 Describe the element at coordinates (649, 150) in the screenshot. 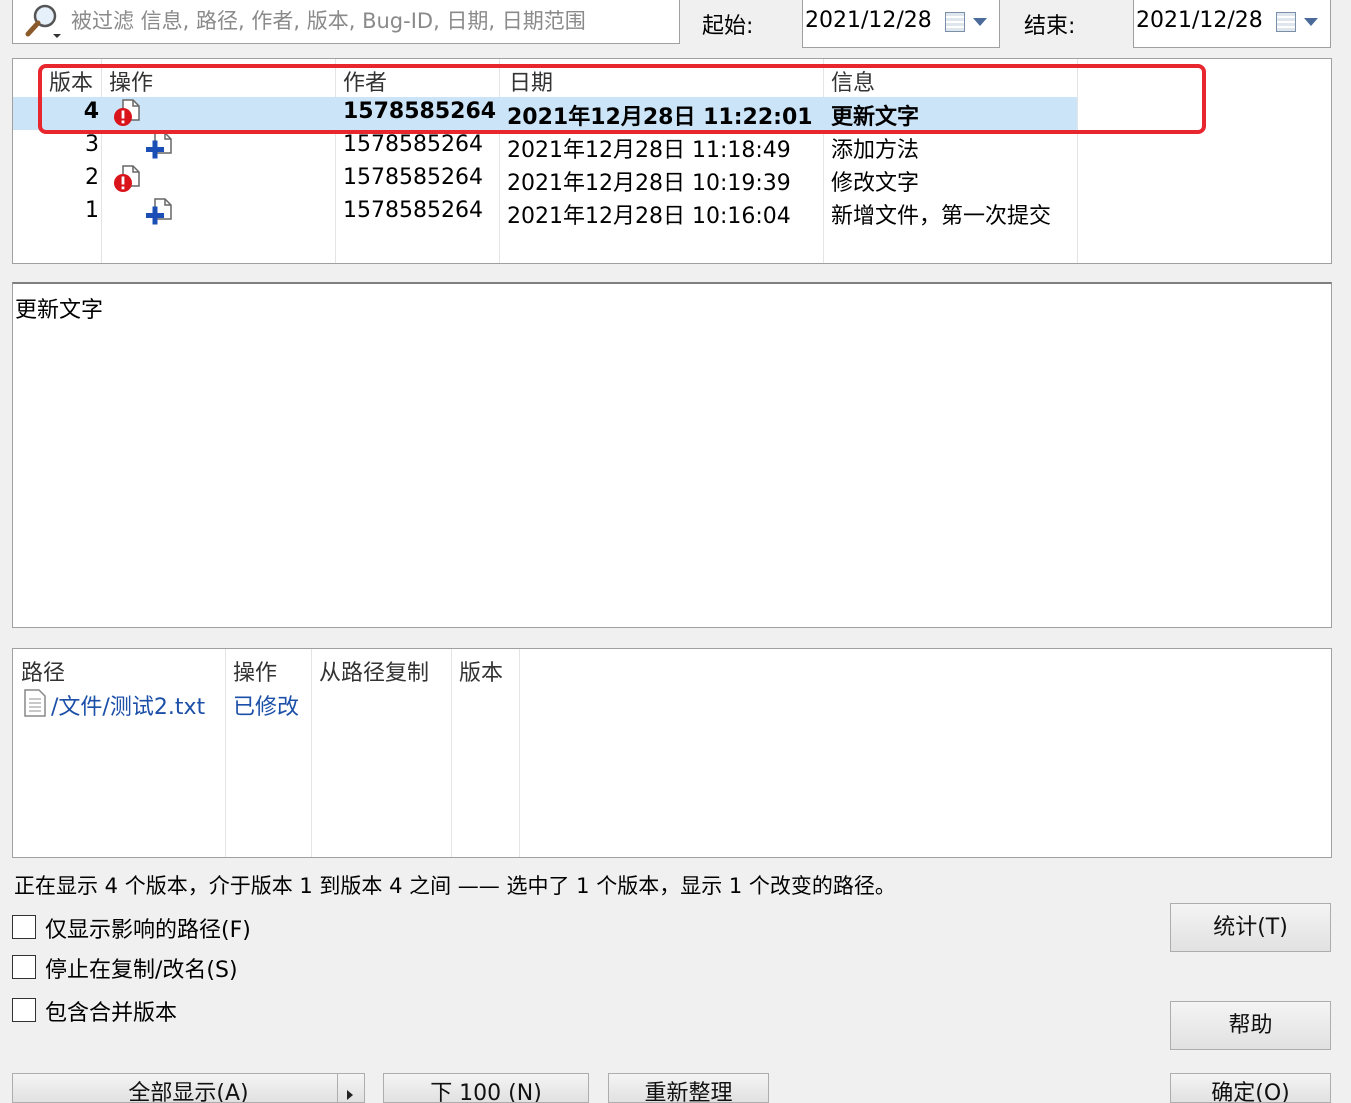

I see `date-cell: 2021年12月28日 11:18:49` at that location.